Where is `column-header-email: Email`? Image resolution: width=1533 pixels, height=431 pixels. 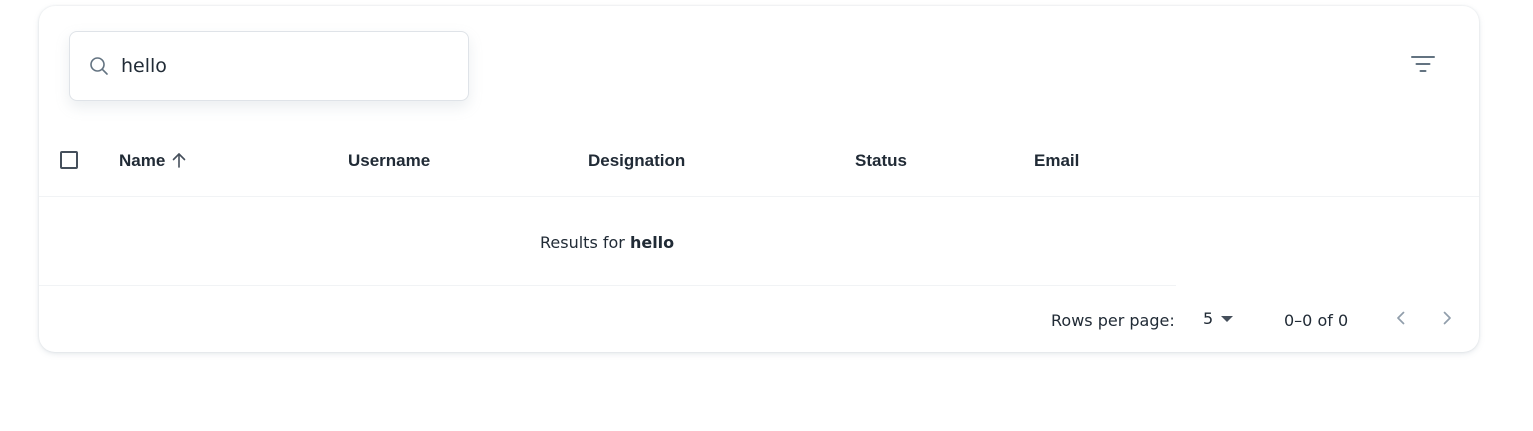 column-header-email: Email is located at coordinates (1056, 161).